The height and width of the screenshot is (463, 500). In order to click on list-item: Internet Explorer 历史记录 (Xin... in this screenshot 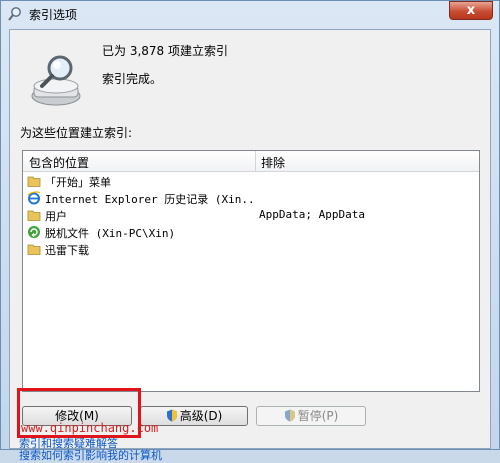, I will do `click(251, 198)`.